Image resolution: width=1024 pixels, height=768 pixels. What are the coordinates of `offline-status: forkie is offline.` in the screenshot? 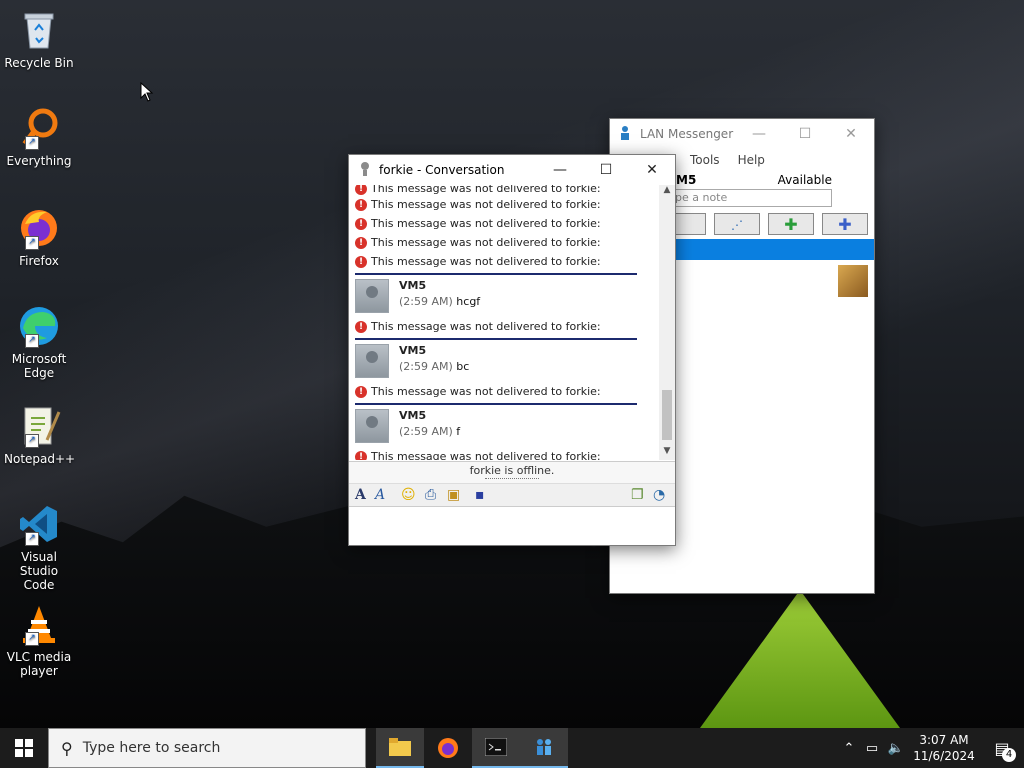 It's located at (512, 470).